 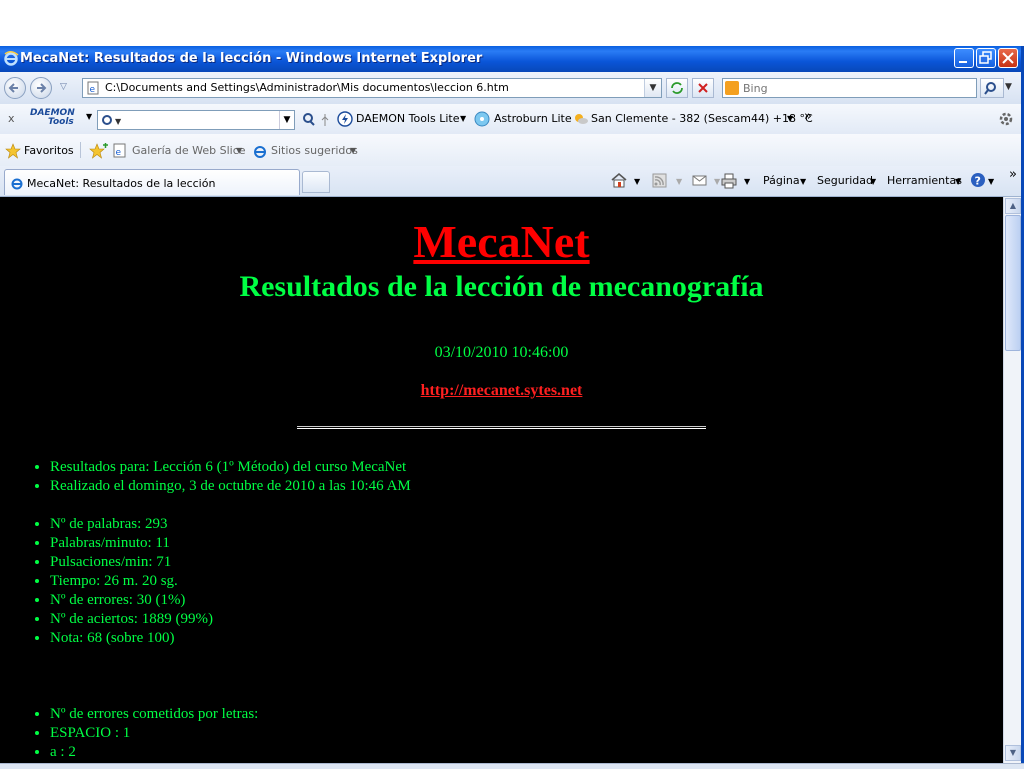 I want to click on search-options-dropdown-icon: ▼, so click(x=1008, y=87).